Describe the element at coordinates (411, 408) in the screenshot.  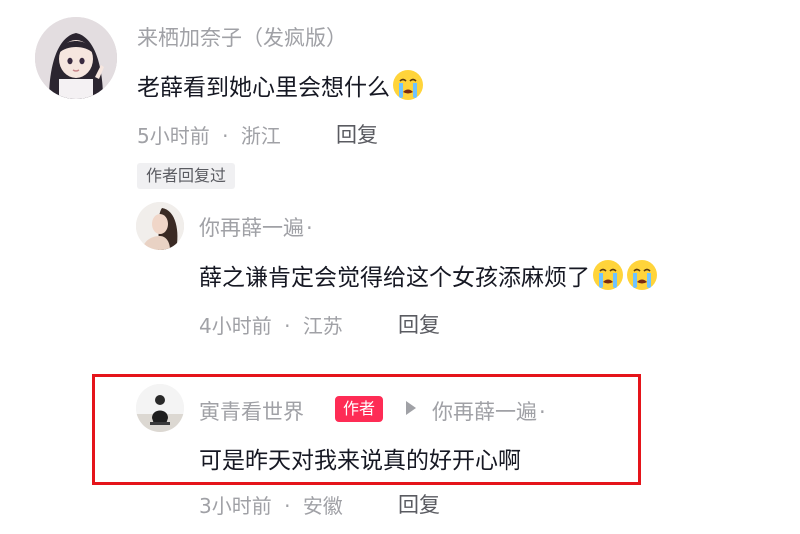
I see `play-arrow-icon` at that location.